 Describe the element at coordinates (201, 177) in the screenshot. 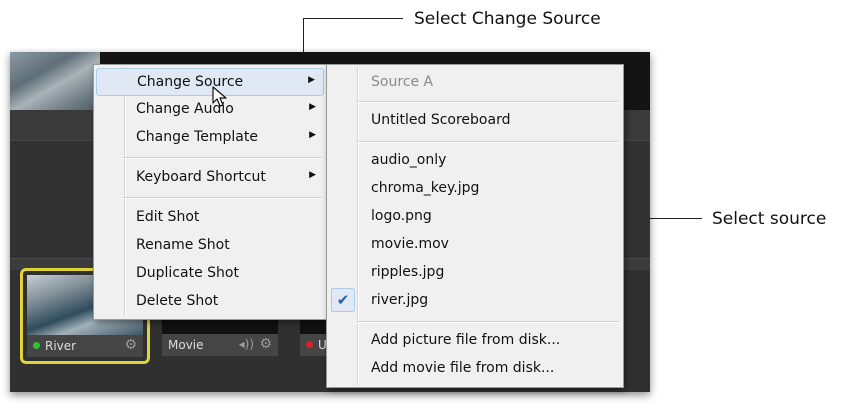

I see `menu-item-label: Keyboard Shortcut` at that location.